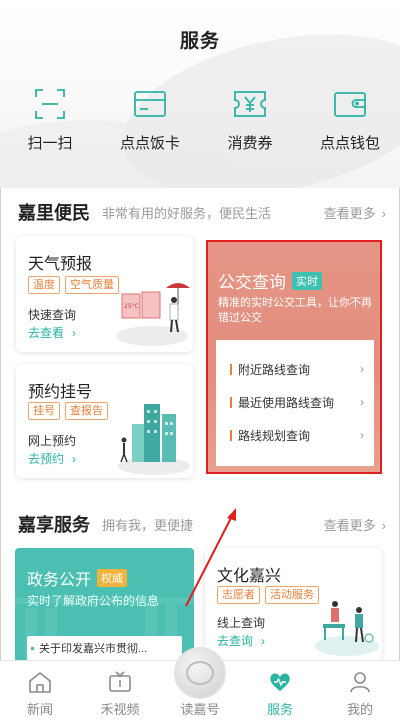 The width and height of the screenshot is (400, 722). Describe the element at coordinates (150, 104) in the screenshot. I see `meal-card-icon` at that location.